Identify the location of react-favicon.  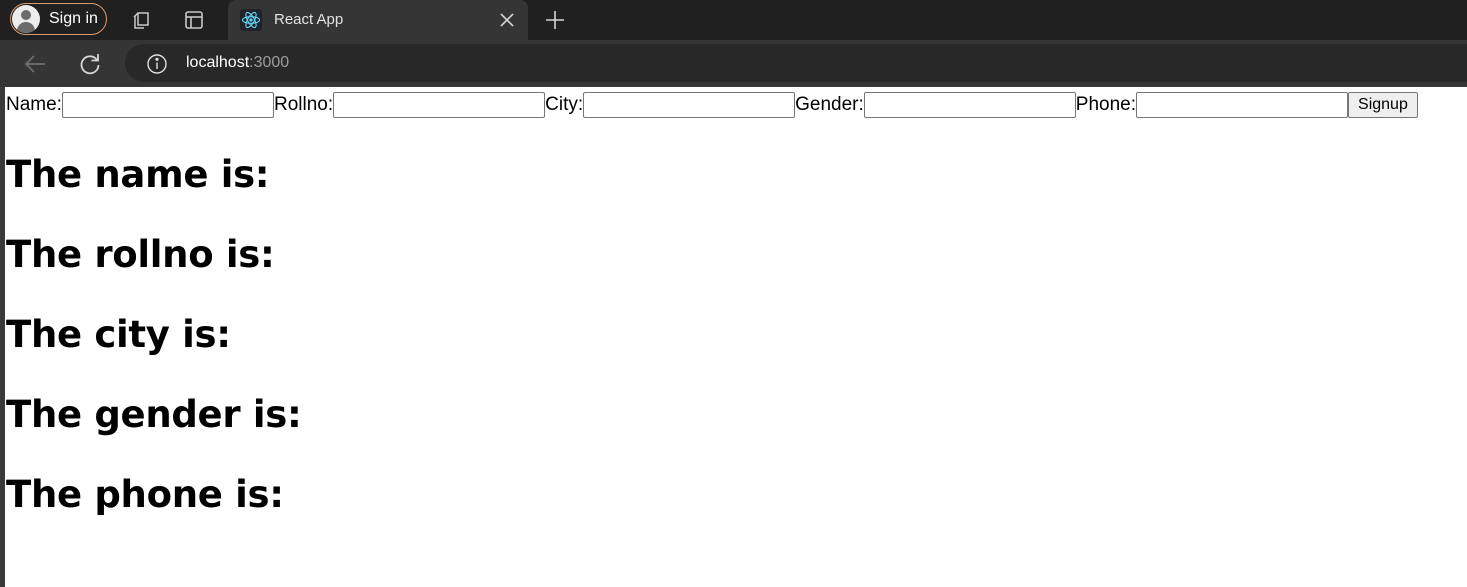
(251, 20).